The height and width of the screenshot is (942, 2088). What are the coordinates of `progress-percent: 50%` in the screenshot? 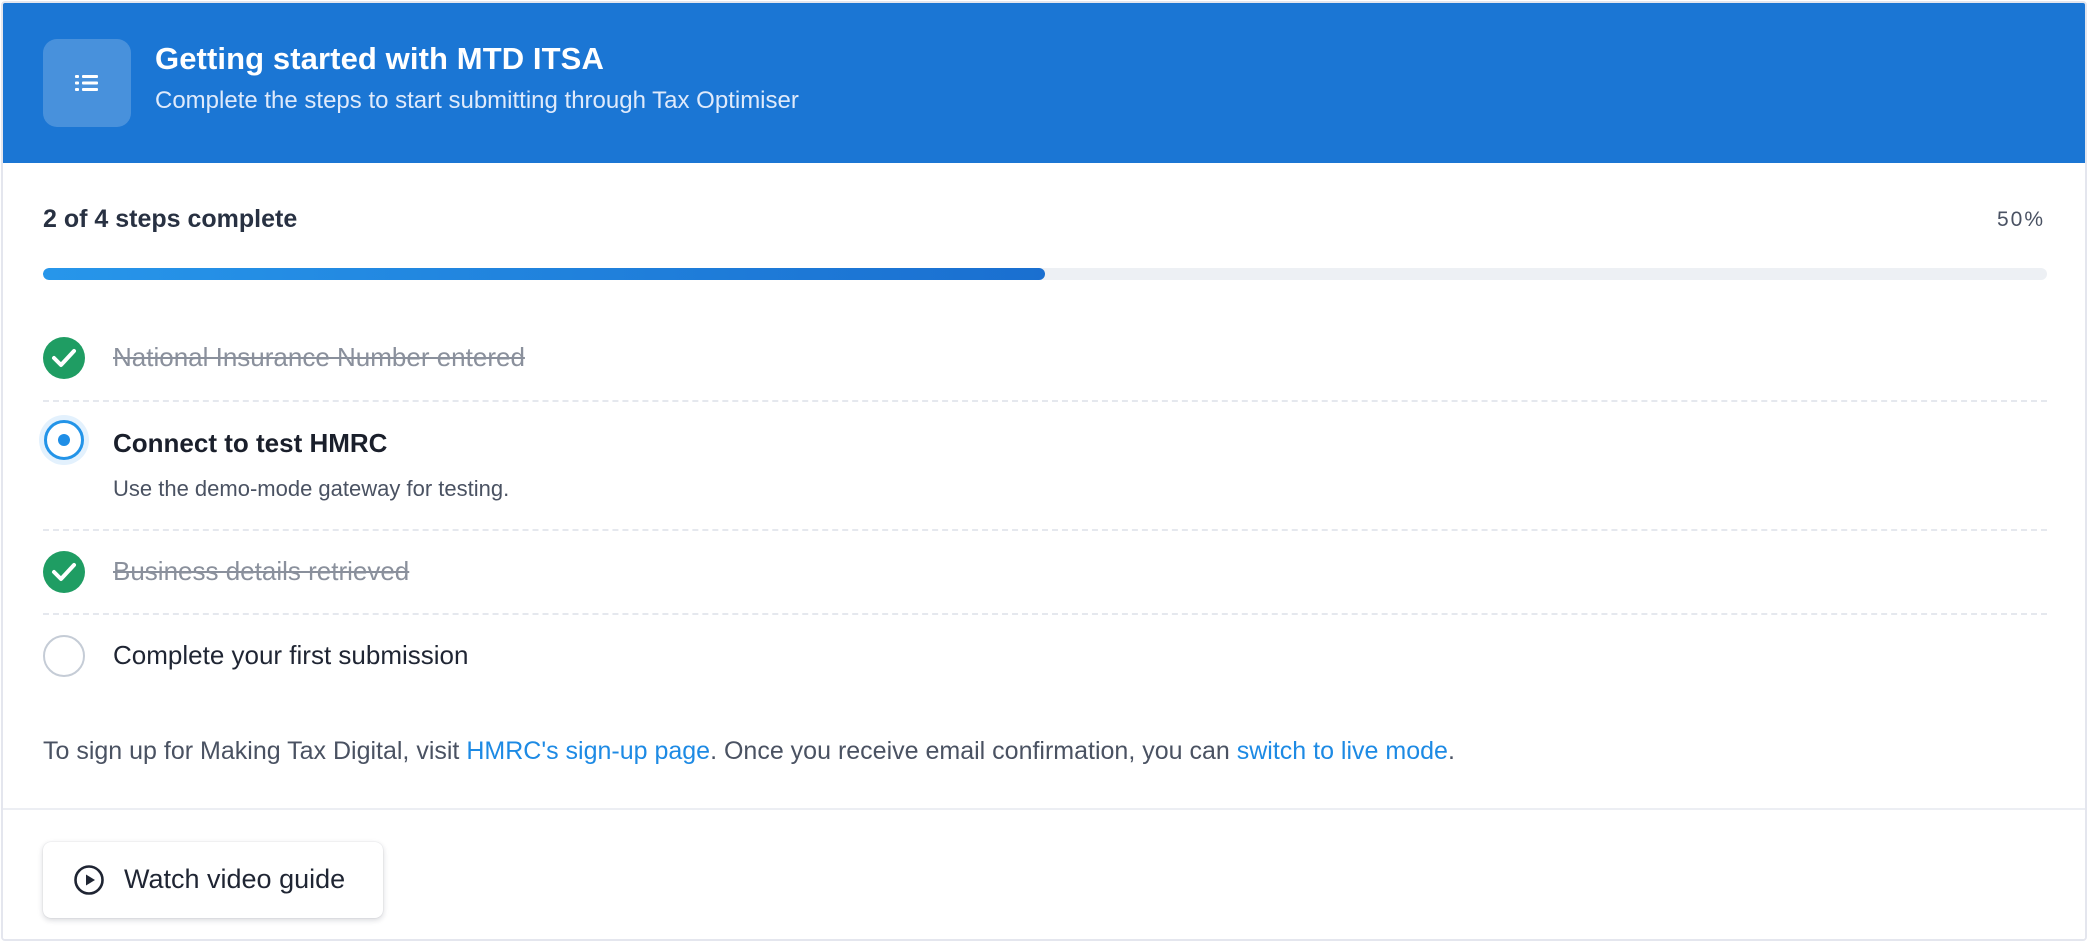 It's located at (2020, 219).